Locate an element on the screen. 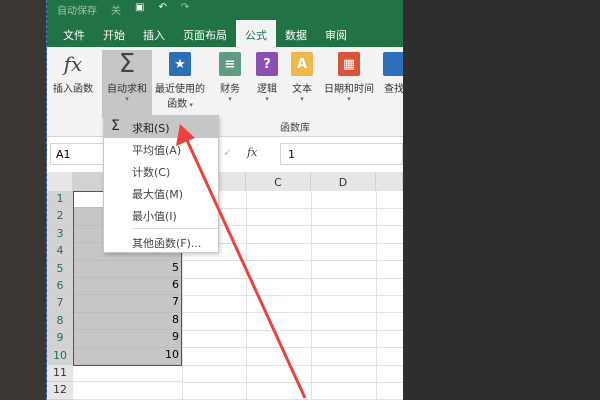  arrow-head is located at coordinates (185, 135).